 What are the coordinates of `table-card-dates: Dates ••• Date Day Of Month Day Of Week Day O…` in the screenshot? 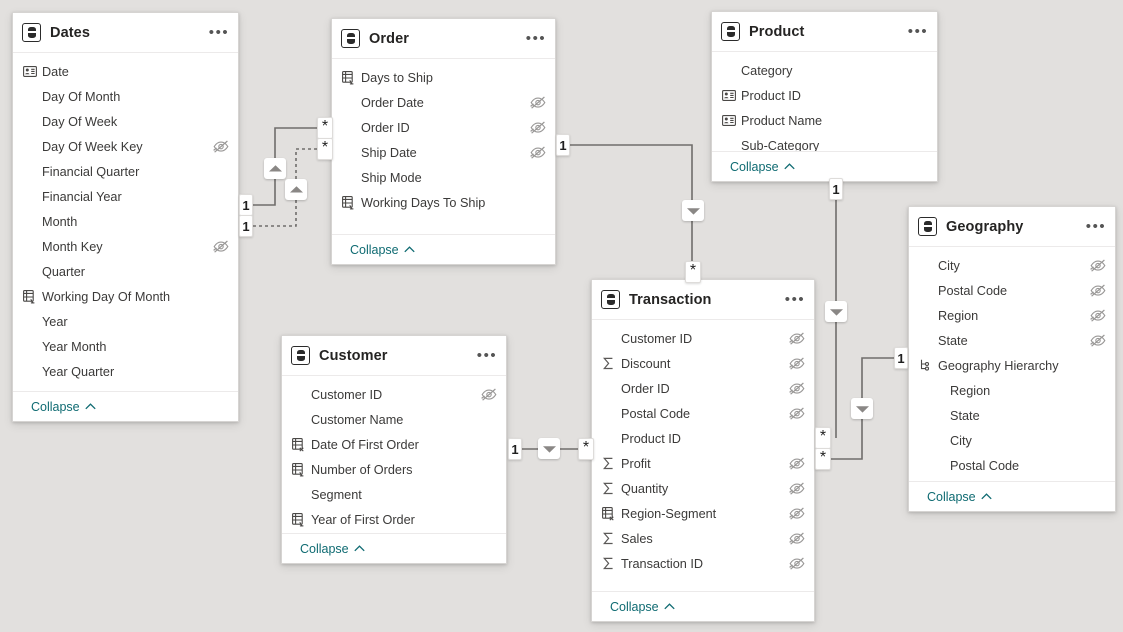 It's located at (125, 217).